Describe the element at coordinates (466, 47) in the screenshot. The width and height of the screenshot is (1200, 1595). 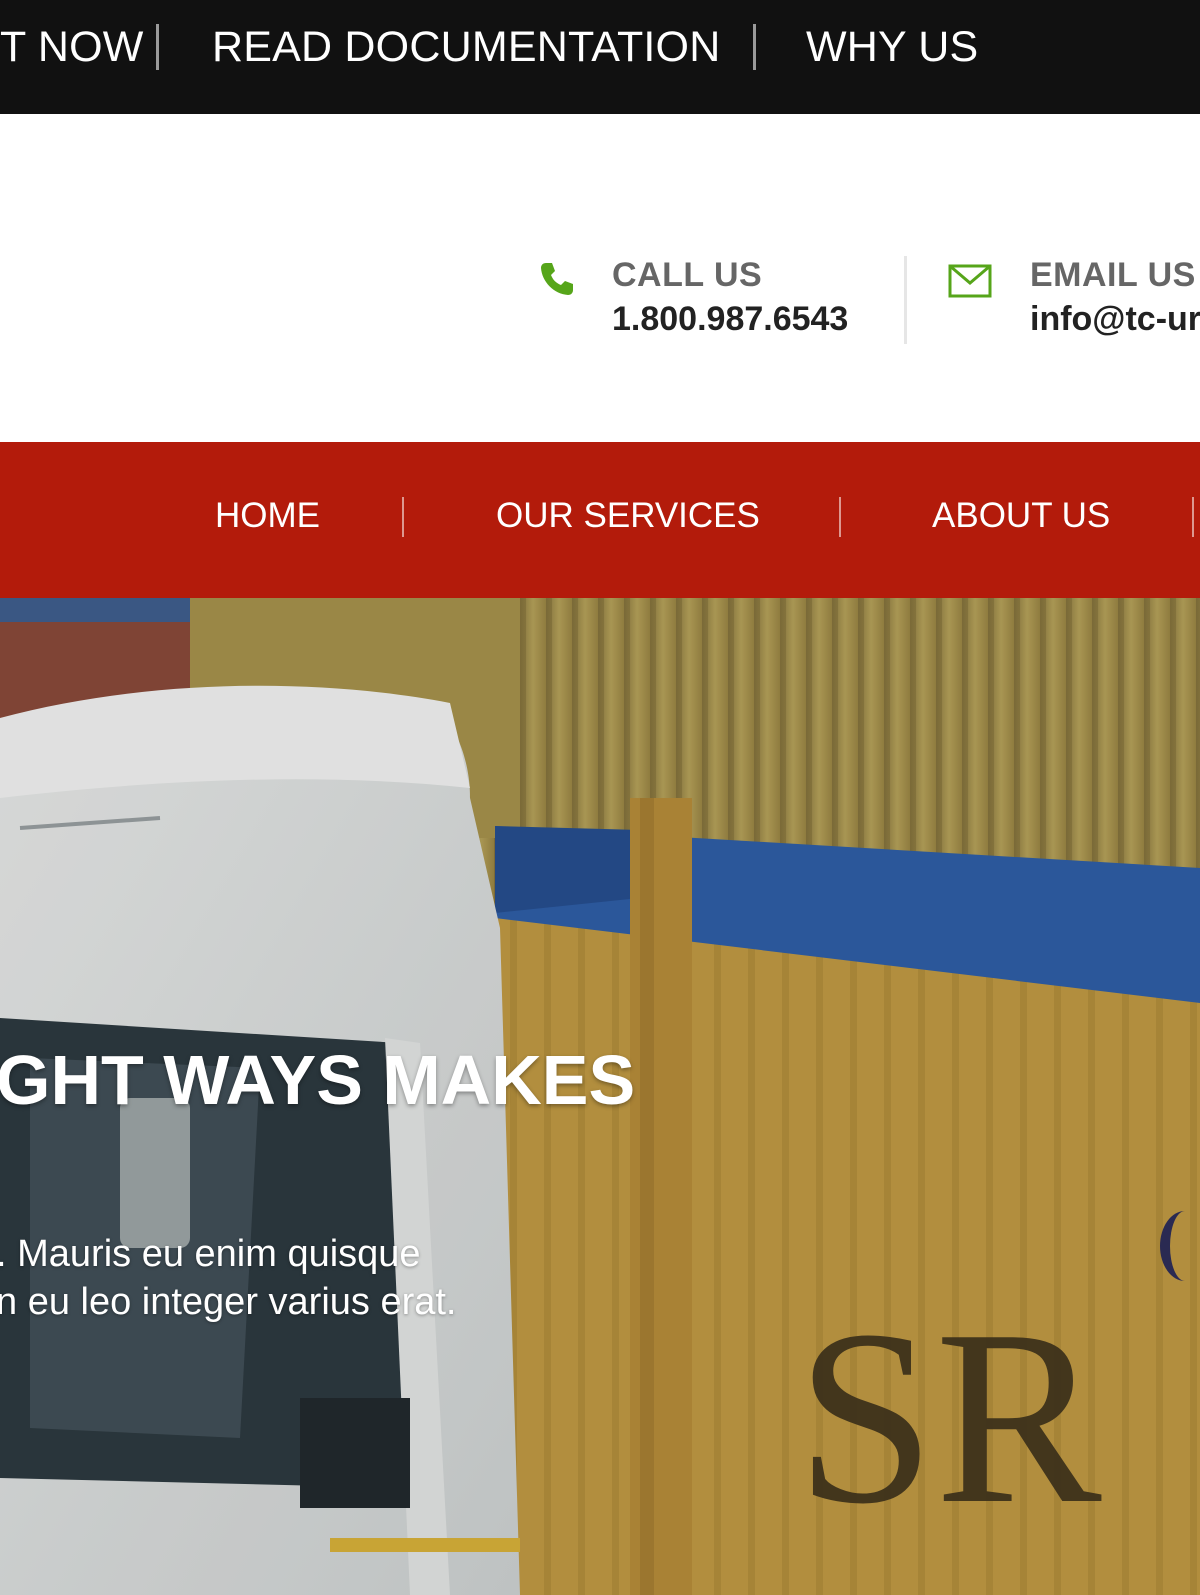
I see `topbar-link-read-documentation: READ DOCUMENTATION` at that location.